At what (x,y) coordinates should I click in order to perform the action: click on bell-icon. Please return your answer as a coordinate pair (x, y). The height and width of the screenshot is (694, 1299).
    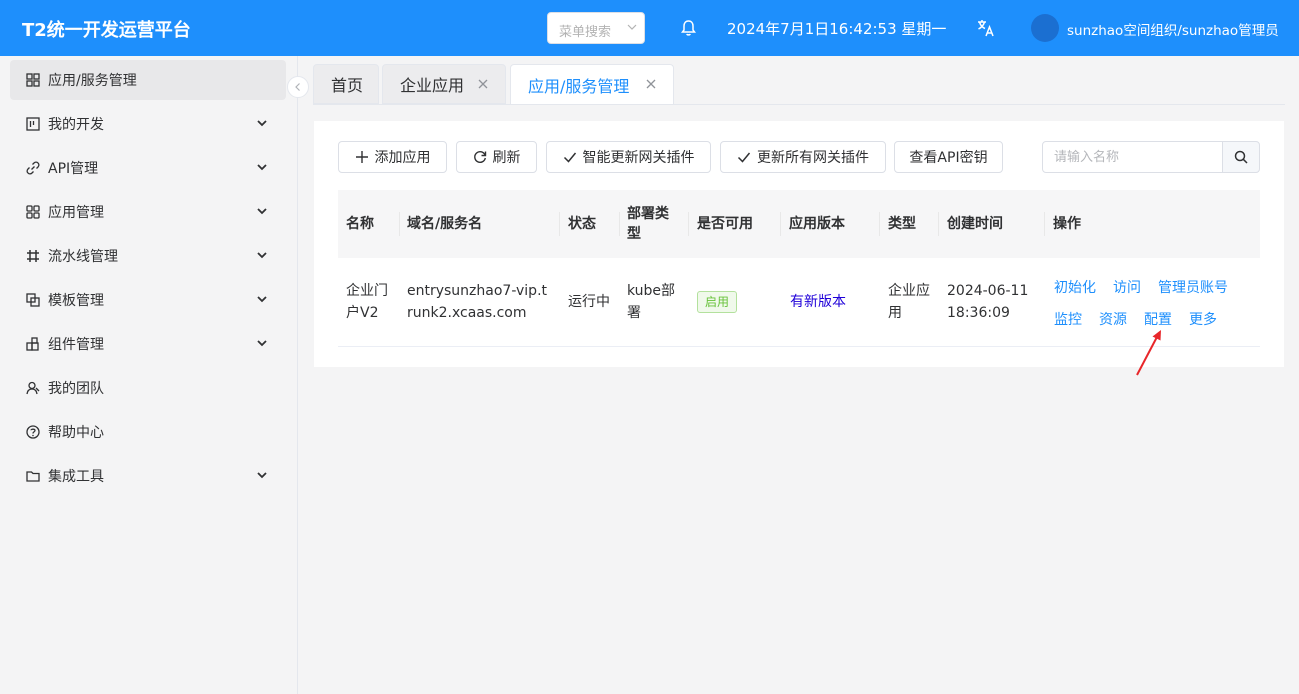
    Looking at the image, I should click on (688, 28).